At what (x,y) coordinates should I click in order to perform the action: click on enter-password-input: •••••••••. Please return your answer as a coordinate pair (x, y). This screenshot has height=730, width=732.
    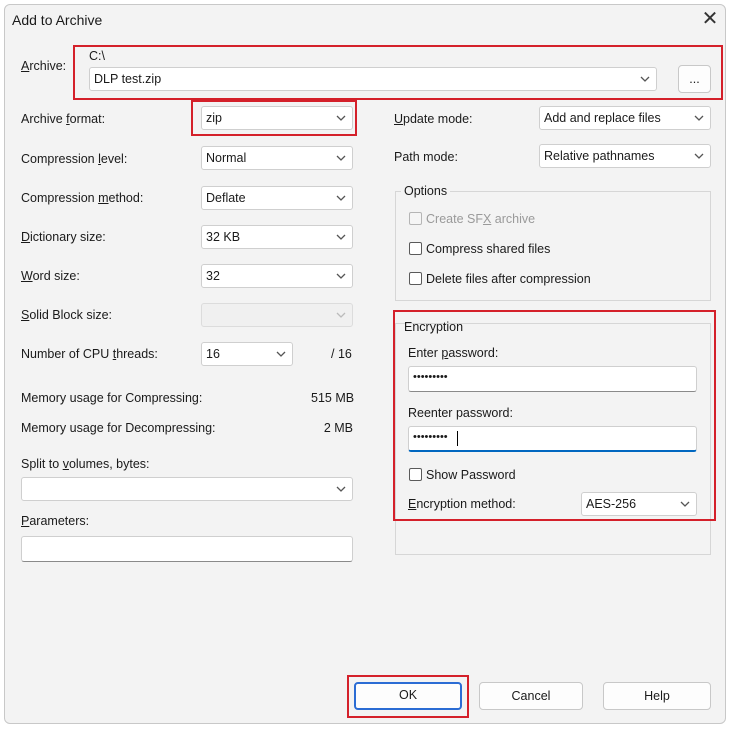
    Looking at the image, I should click on (552, 379).